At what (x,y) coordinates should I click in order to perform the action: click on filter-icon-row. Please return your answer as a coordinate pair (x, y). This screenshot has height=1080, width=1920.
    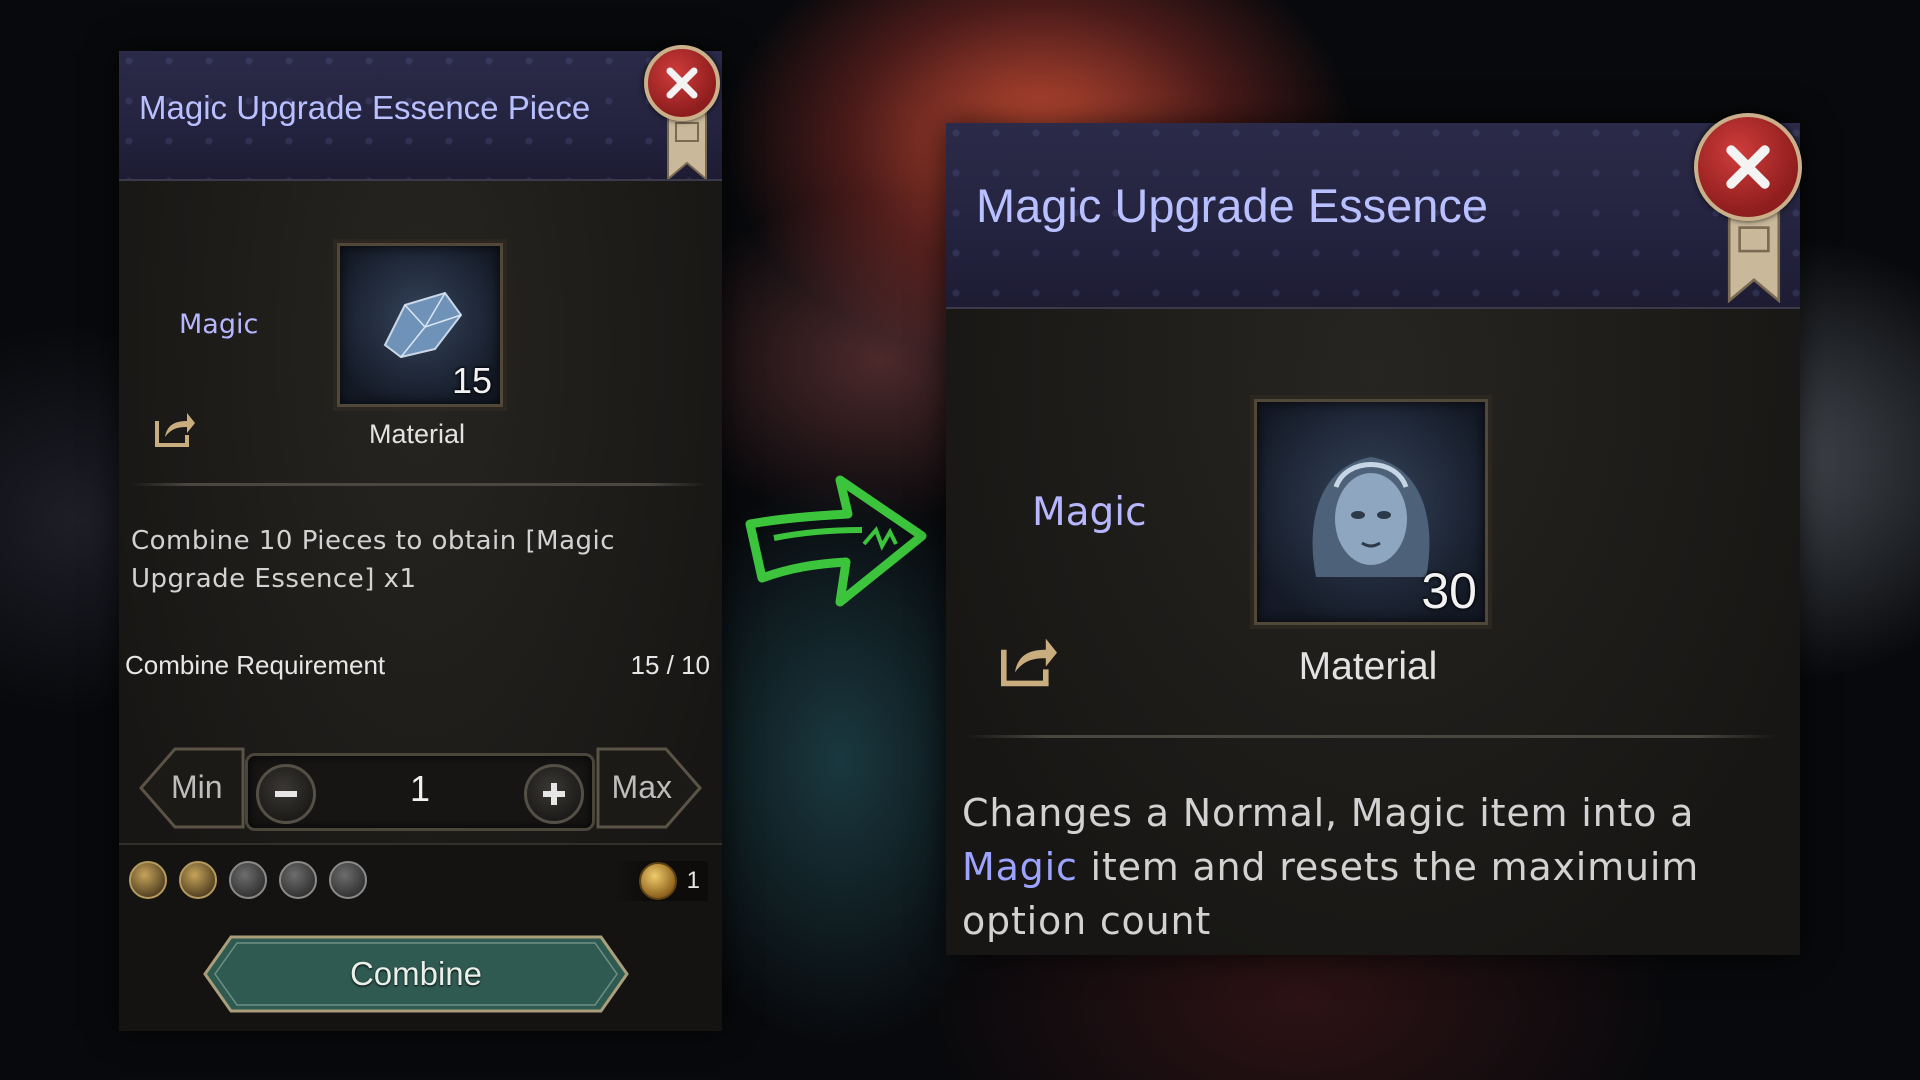
    Looking at the image, I should click on (248, 880).